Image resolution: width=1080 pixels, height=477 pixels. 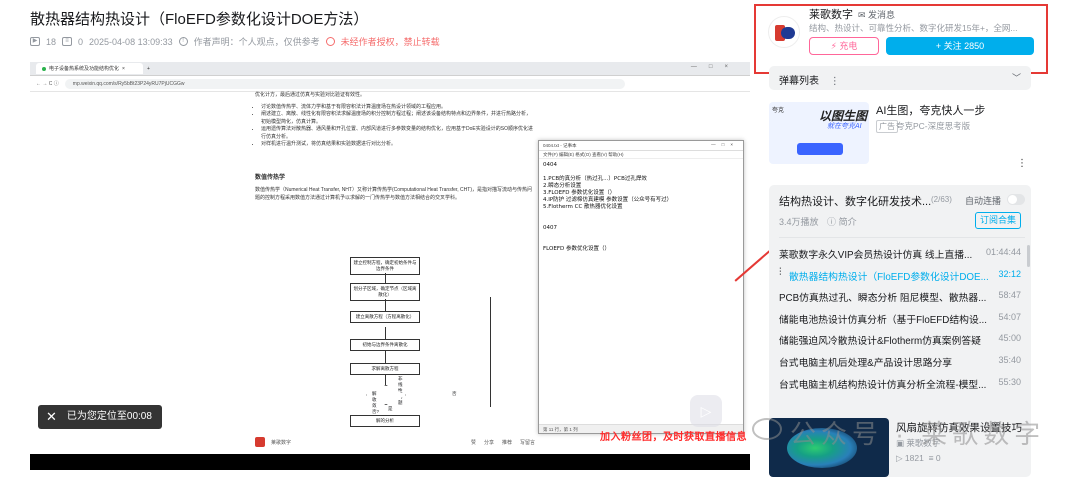 I want to click on promo-text: 加入粉丝团，及时获取直播信息, so click(x=673, y=437).